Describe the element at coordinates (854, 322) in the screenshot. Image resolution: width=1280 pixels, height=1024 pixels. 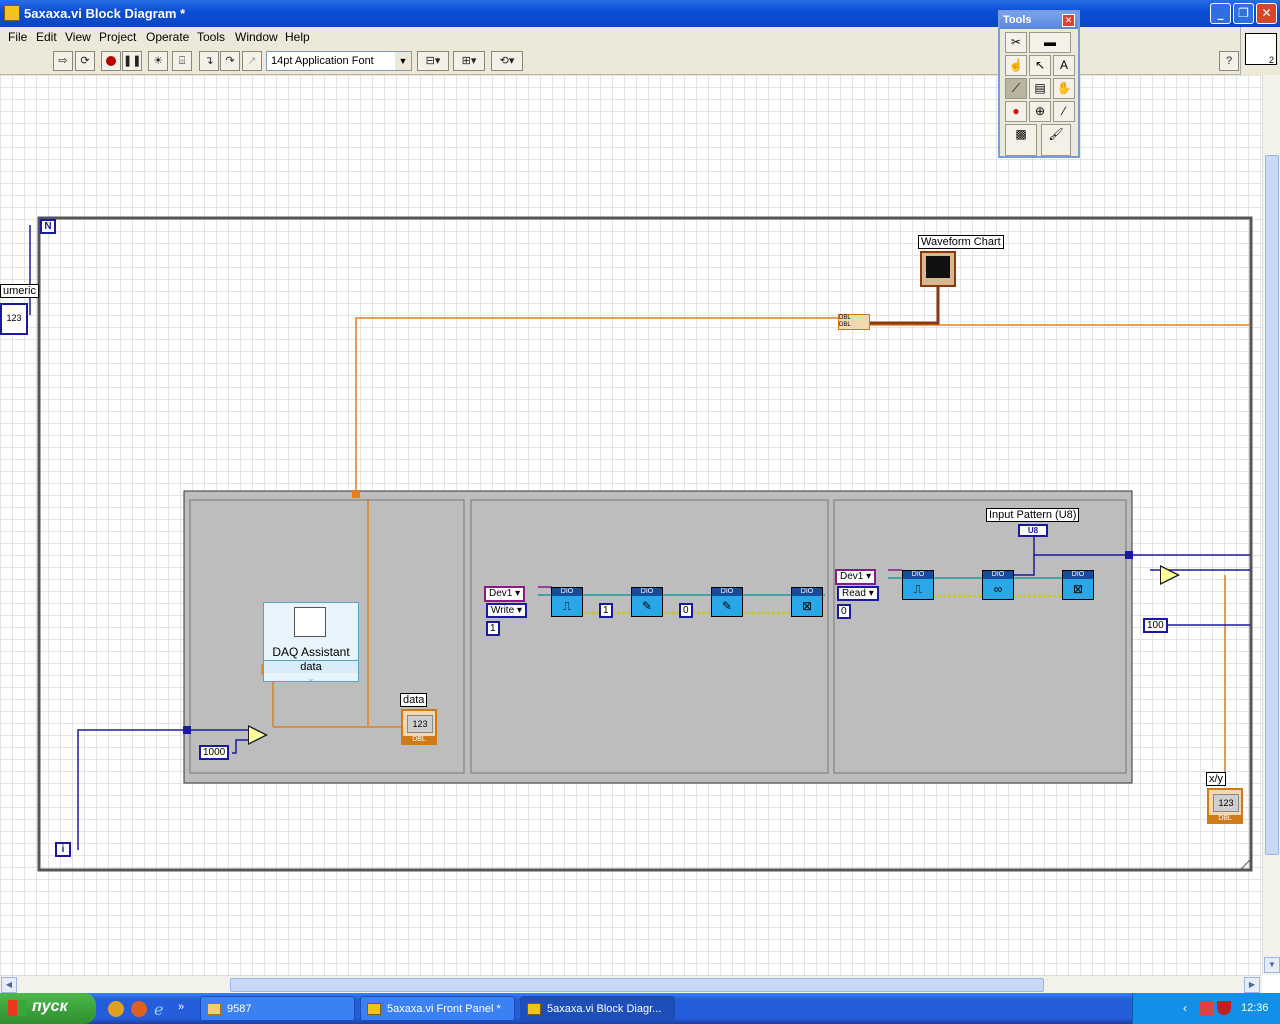
I see `bundle-node: DBL DBL` at that location.